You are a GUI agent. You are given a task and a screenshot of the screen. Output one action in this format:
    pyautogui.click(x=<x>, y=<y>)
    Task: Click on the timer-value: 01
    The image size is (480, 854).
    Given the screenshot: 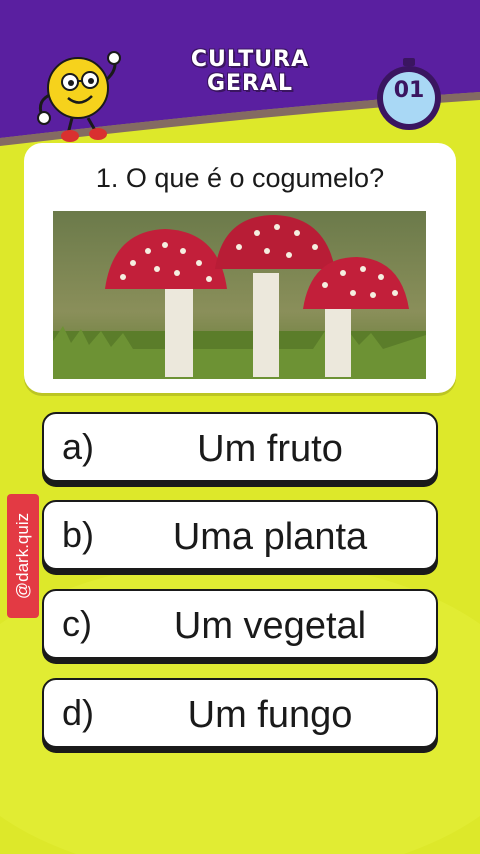 What is the action you would take?
    pyautogui.click(x=409, y=90)
    